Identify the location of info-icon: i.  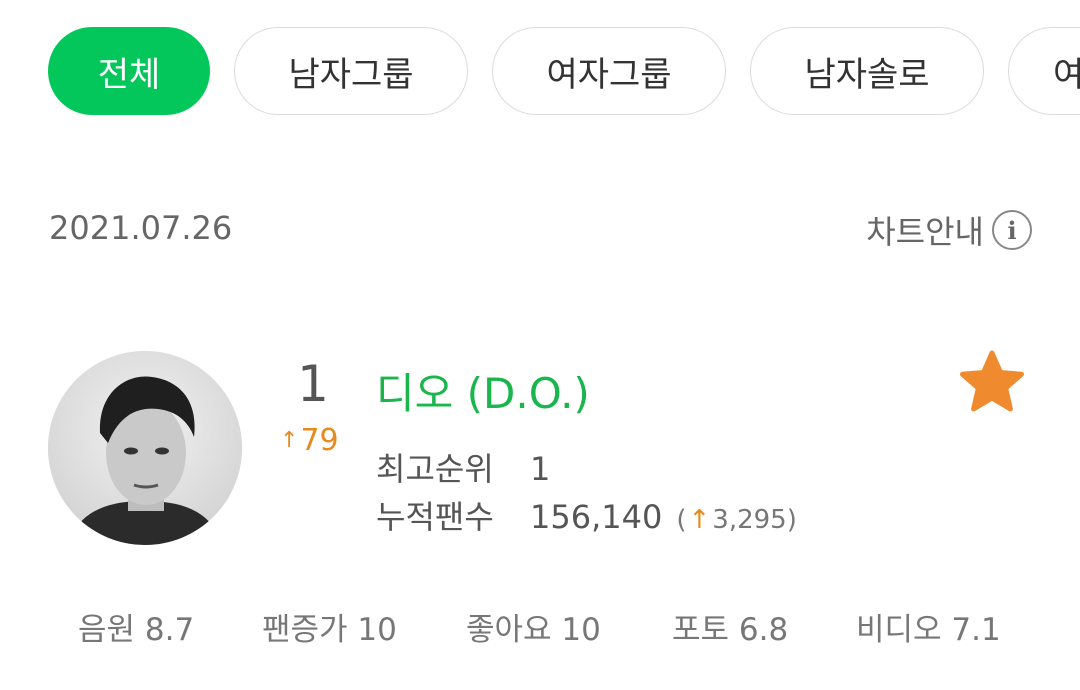
(1012, 230).